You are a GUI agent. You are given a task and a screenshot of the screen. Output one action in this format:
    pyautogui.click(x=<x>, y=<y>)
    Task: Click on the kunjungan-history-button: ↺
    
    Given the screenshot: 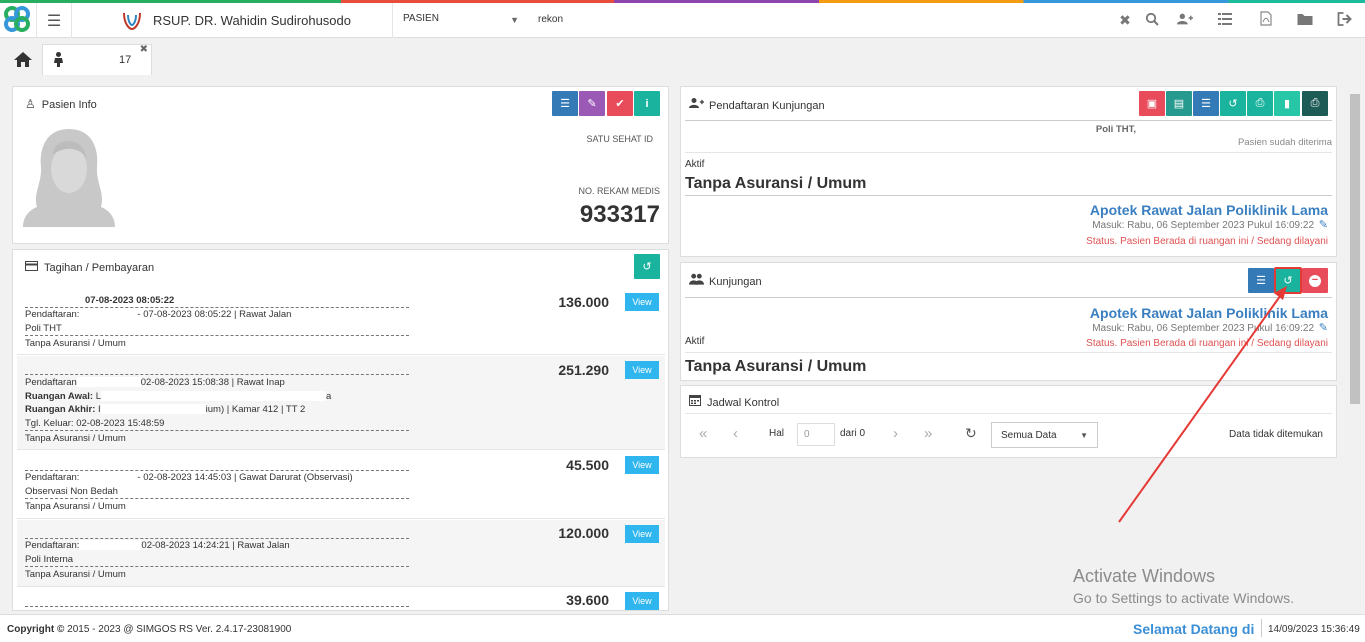 What is the action you would take?
    pyautogui.click(x=1288, y=280)
    